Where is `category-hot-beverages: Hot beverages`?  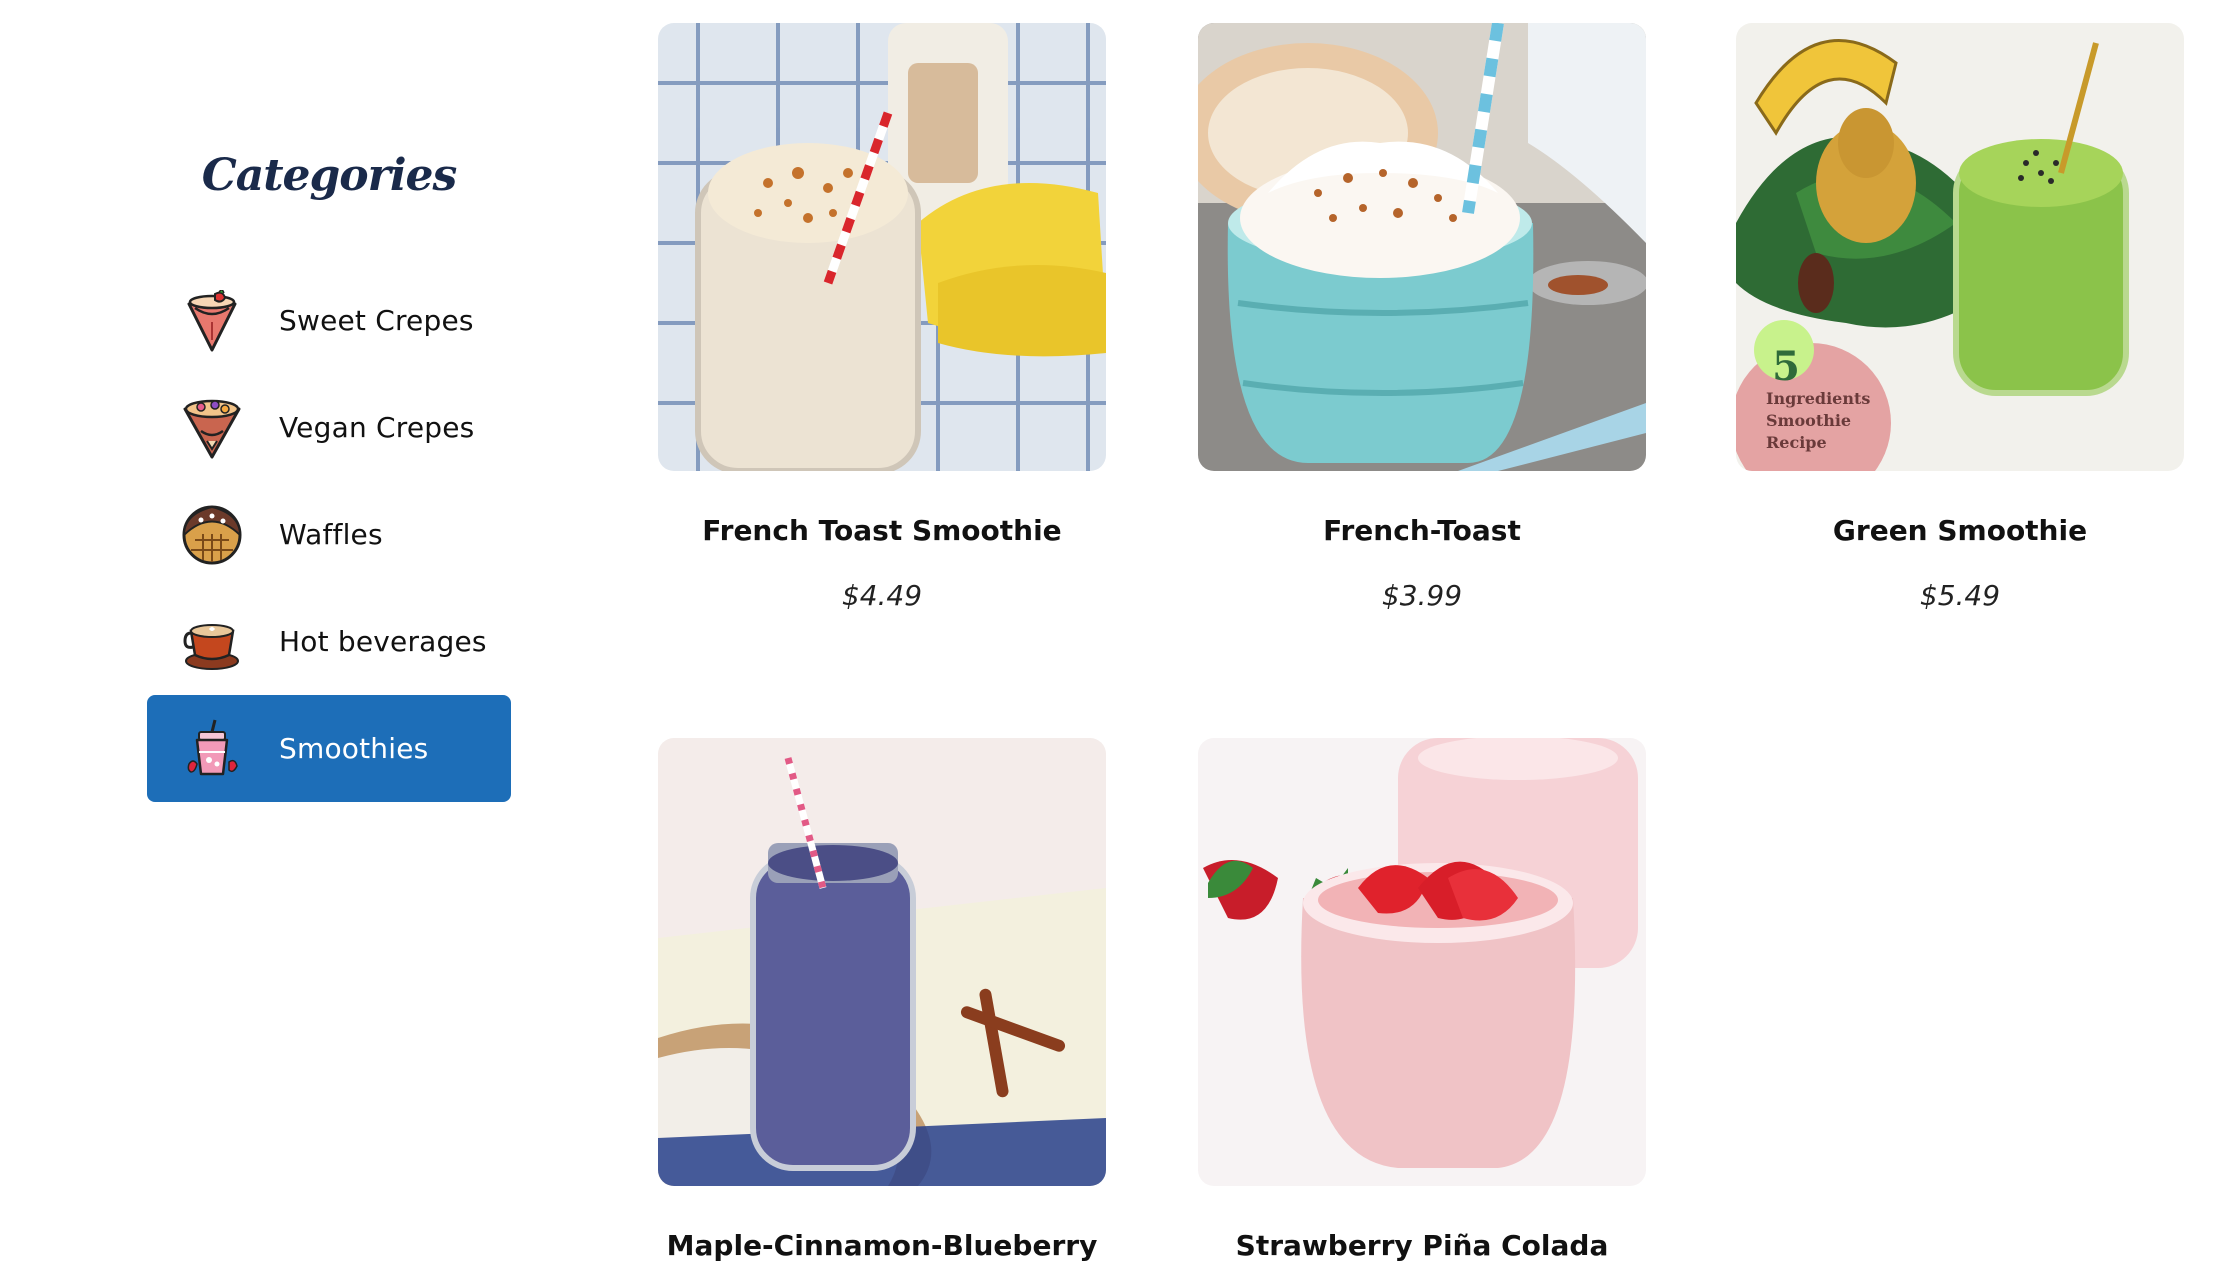
category-hot-beverages: Hot beverages is located at coordinates (329, 641).